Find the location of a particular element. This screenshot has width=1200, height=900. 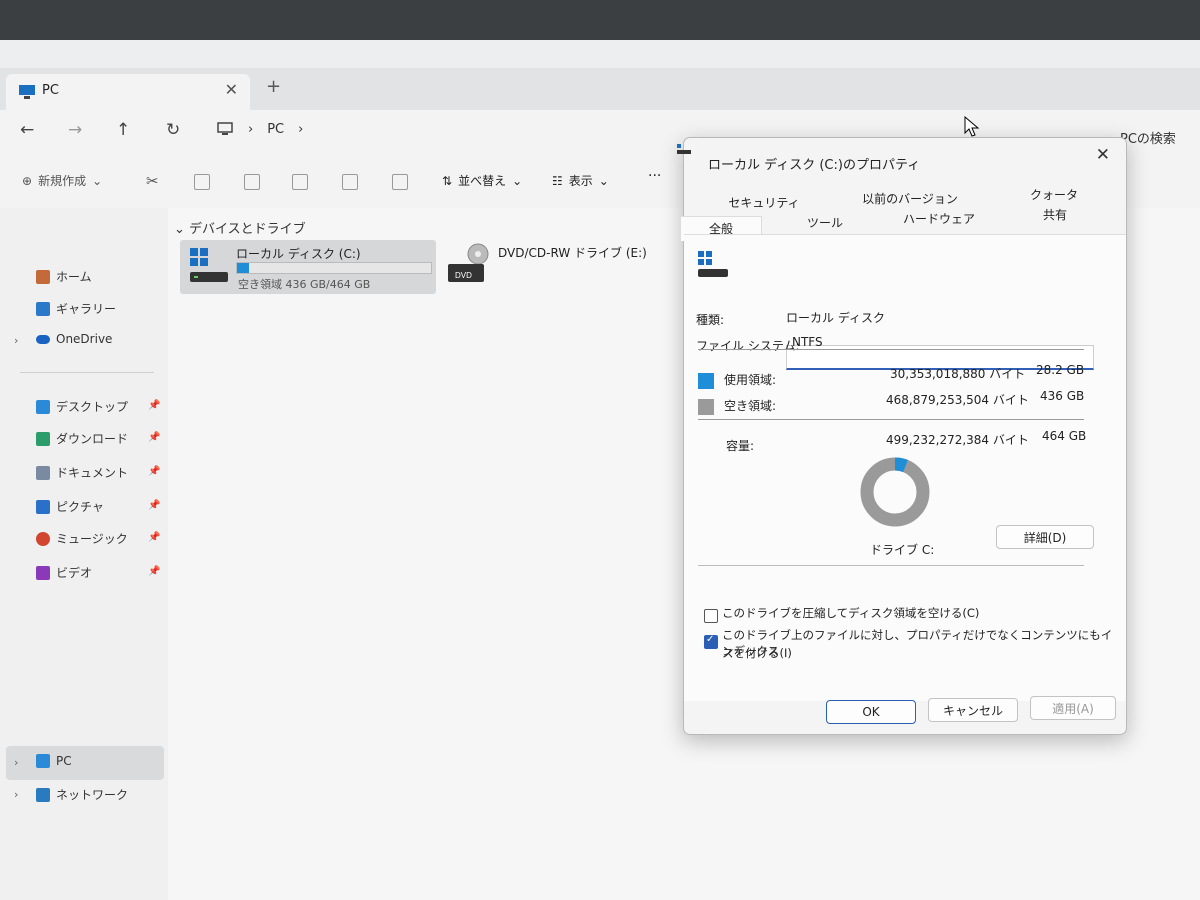

type-label: 種類: is located at coordinates (710, 320).